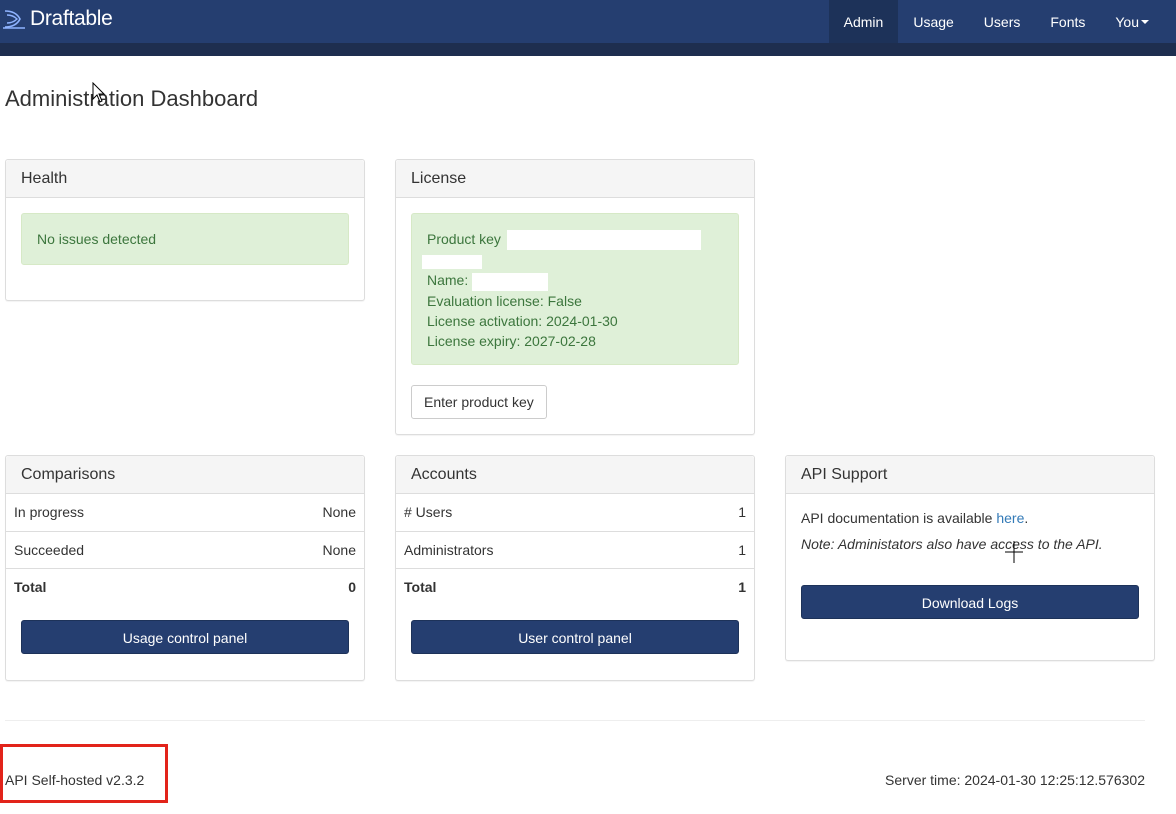 The height and width of the screenshot is (814, 1176). What do you see at coordinates (970, 475) in the screenshot?
I see `api-support-panel-title: API Support` at bounding box center [970, 475].